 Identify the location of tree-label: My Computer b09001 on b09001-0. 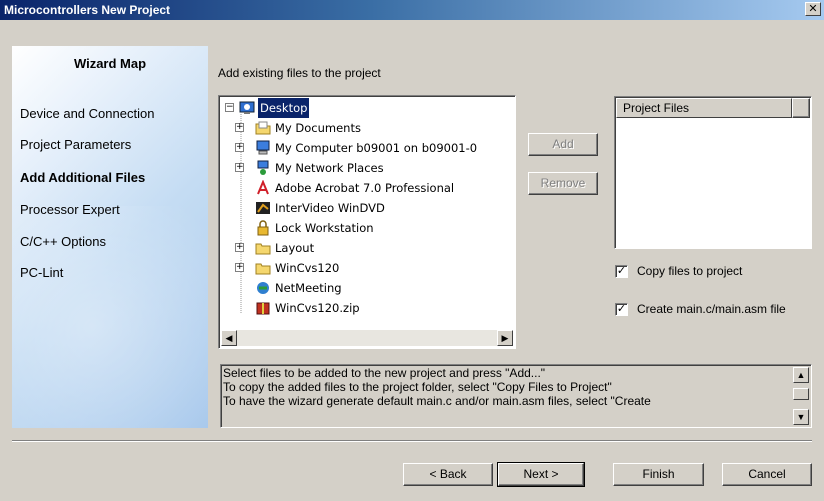
(376, 148).